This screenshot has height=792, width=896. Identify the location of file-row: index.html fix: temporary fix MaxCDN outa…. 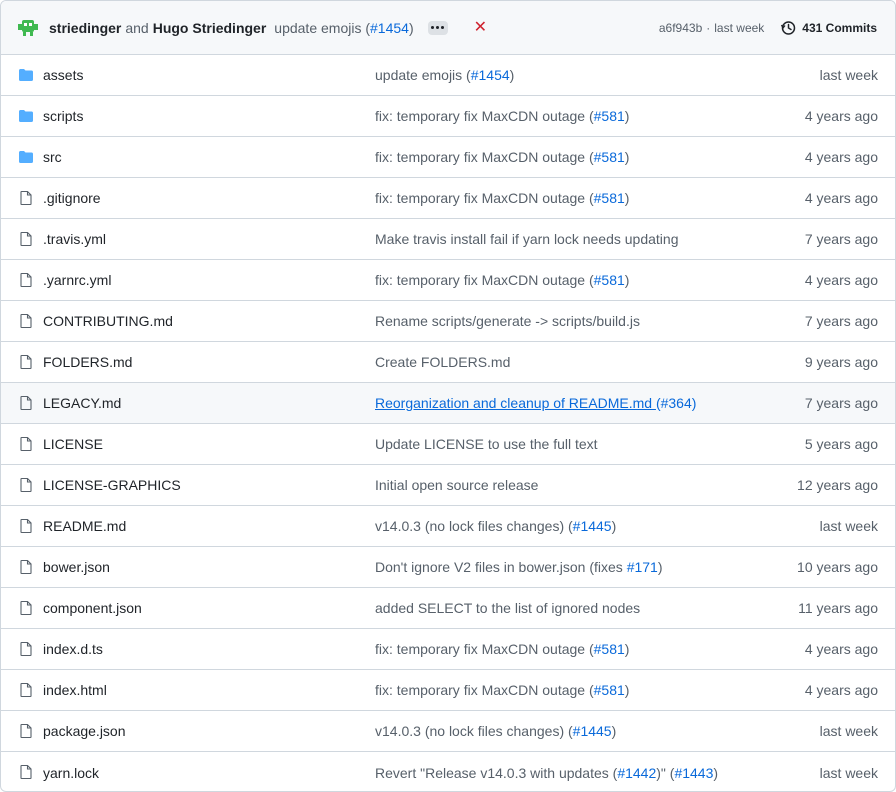
(448, 690).